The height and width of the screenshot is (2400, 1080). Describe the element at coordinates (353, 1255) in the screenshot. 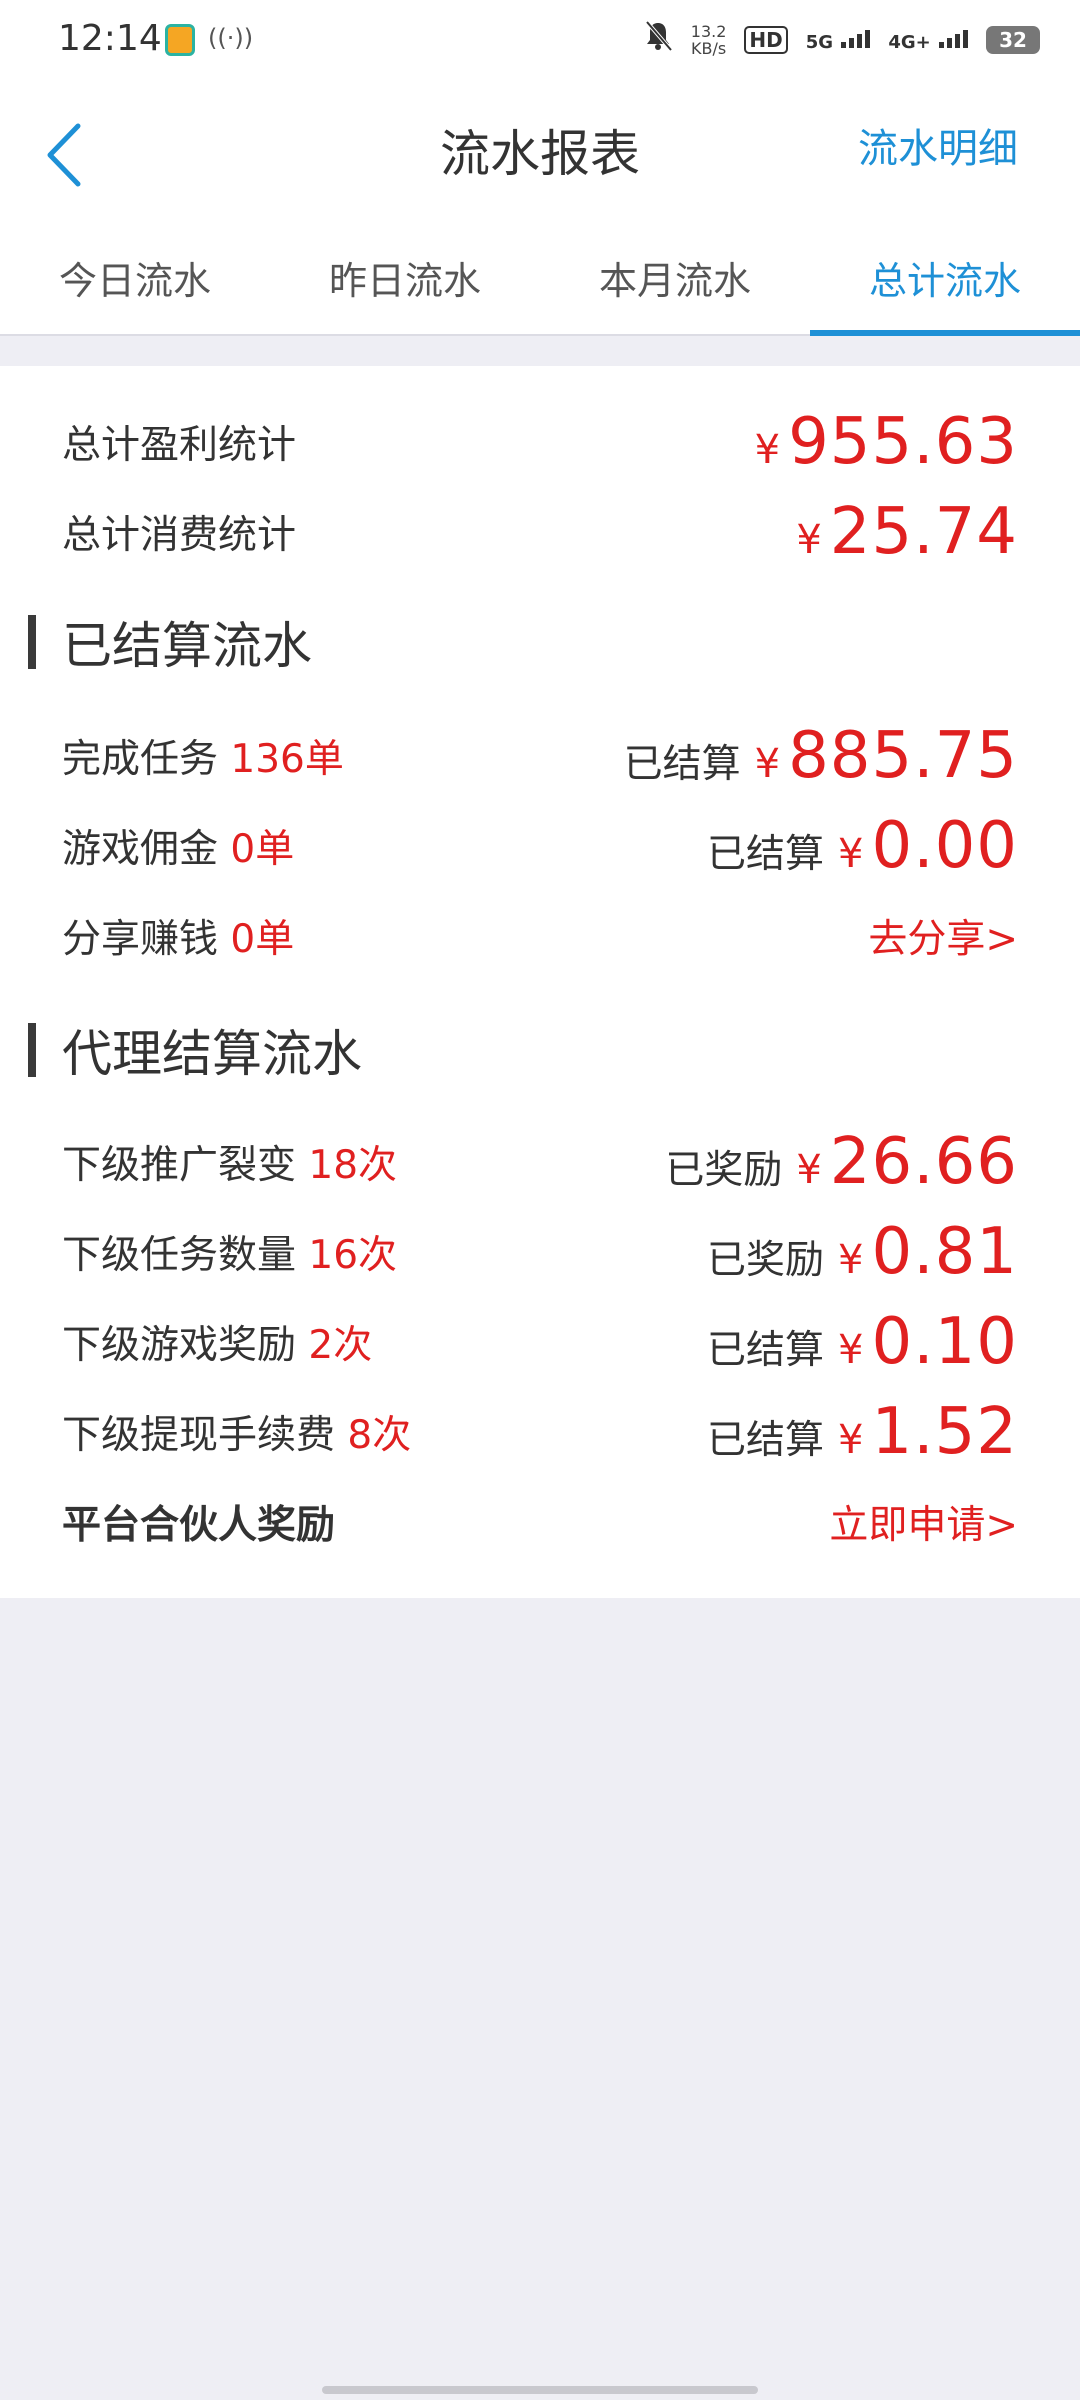

I see `row-count: 16次` at that location.